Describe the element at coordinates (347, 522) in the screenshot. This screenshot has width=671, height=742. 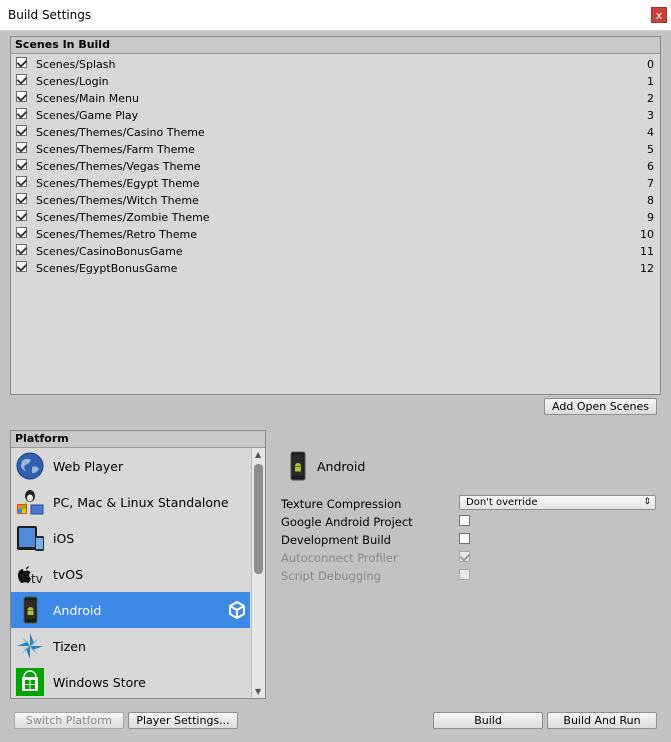
I see `google-android-project-label: Google Android Project` at that location.